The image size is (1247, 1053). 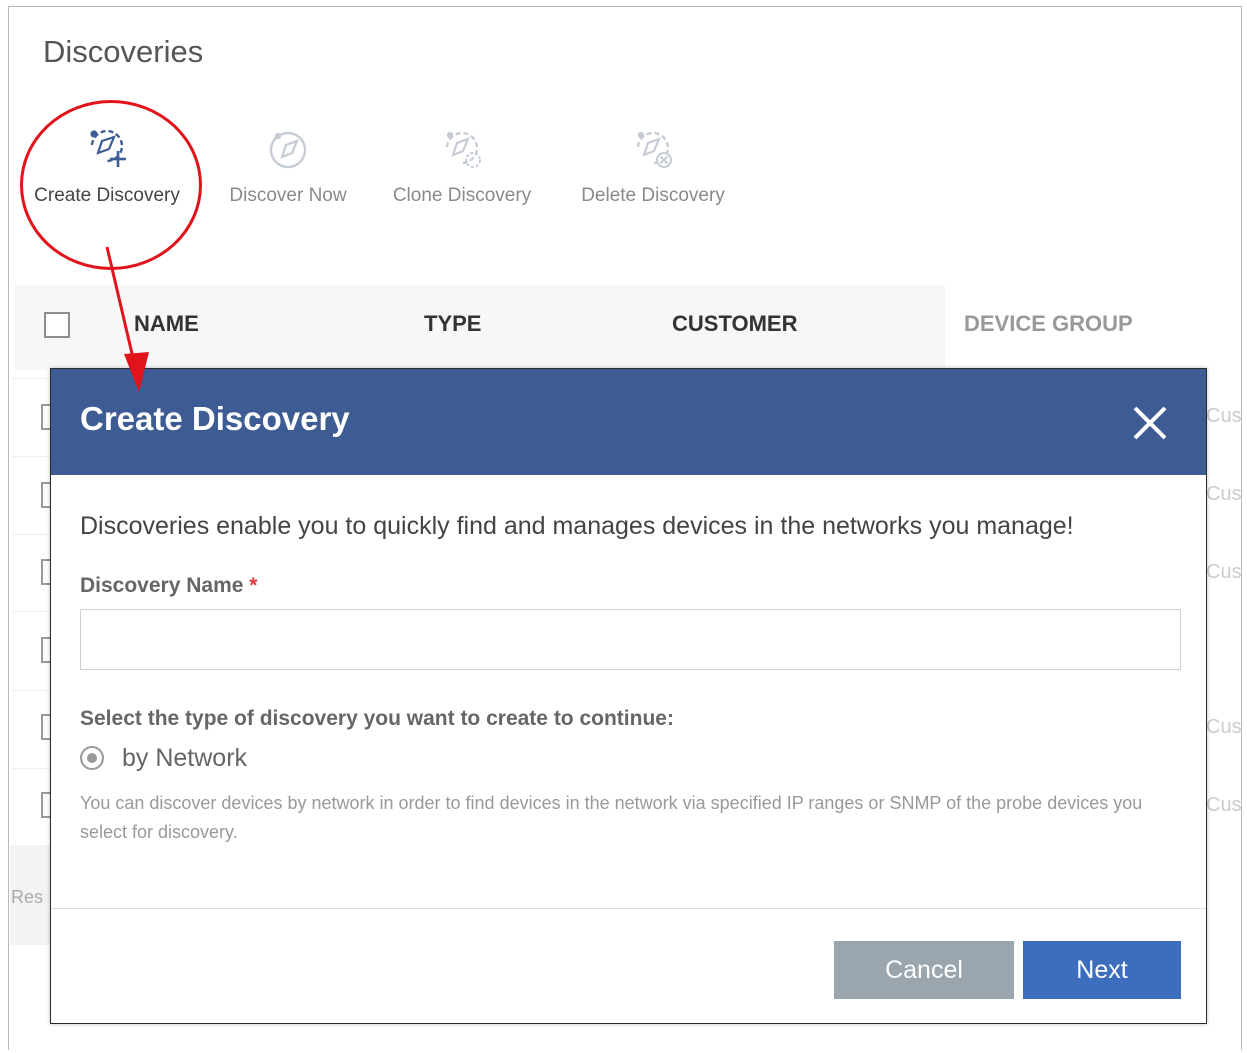 I want to click on select-all-checkbox, so click(x=57, y=325).